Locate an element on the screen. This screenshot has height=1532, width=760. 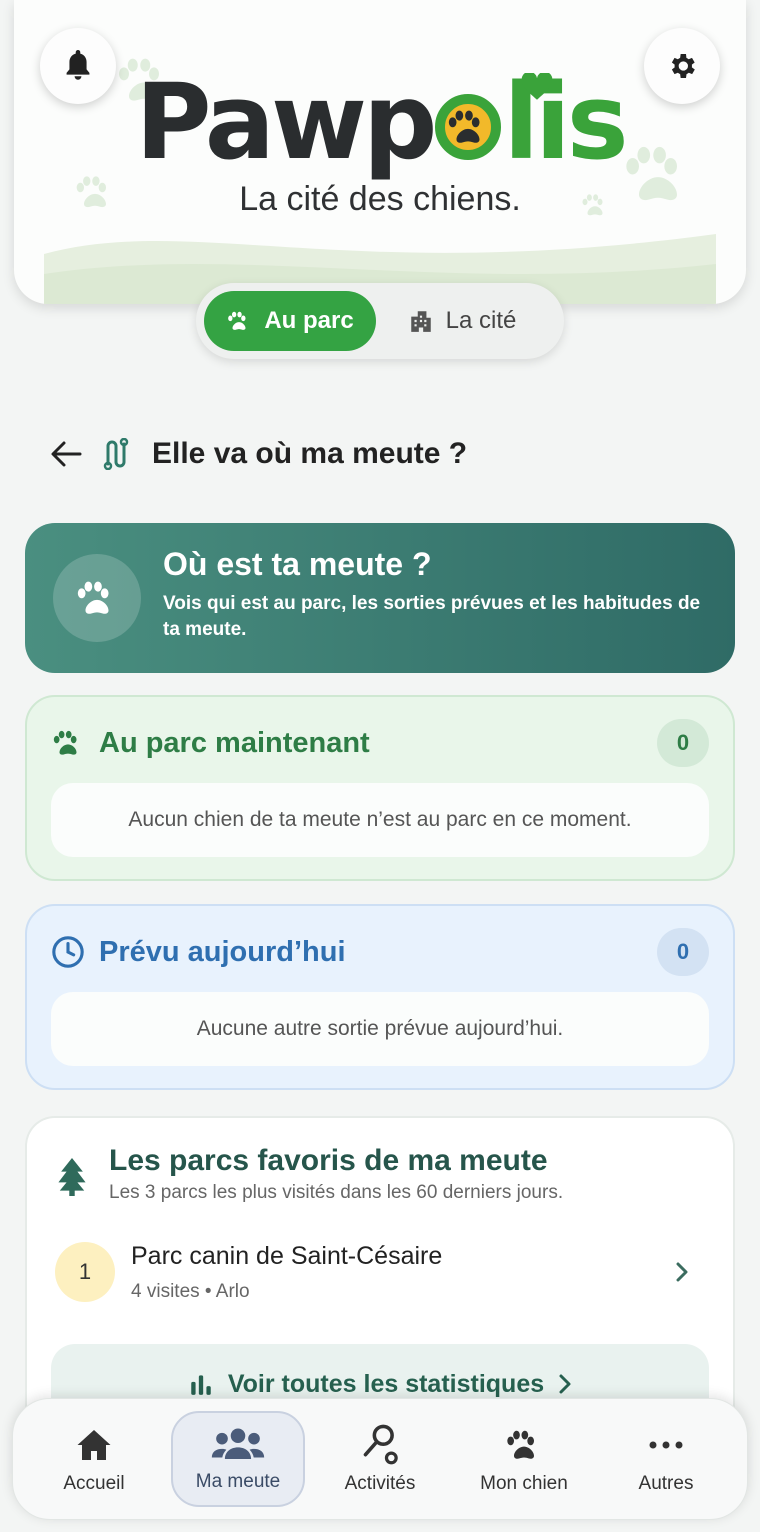
planned-today-count-badge: 0 is located at coordinates (683, 952).